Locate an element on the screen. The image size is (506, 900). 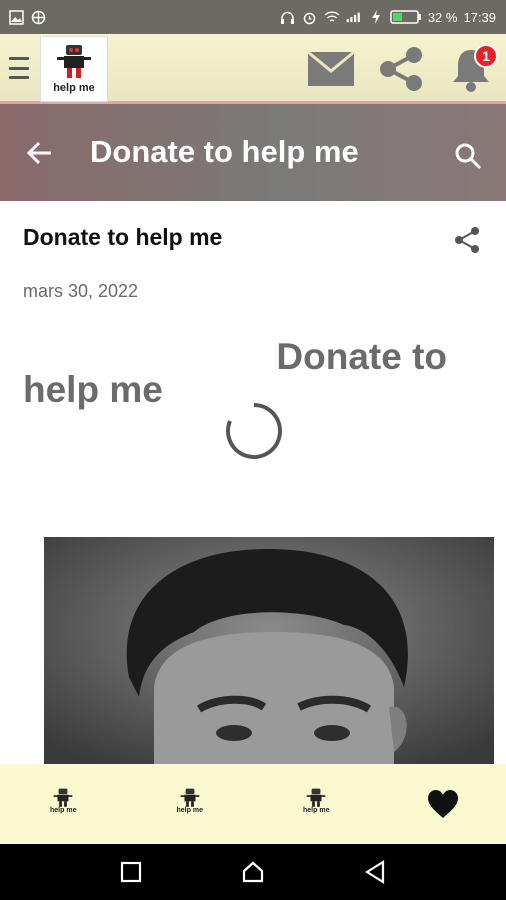
status-bar: 32 % 17:39 is located at coordinates (253, 17).